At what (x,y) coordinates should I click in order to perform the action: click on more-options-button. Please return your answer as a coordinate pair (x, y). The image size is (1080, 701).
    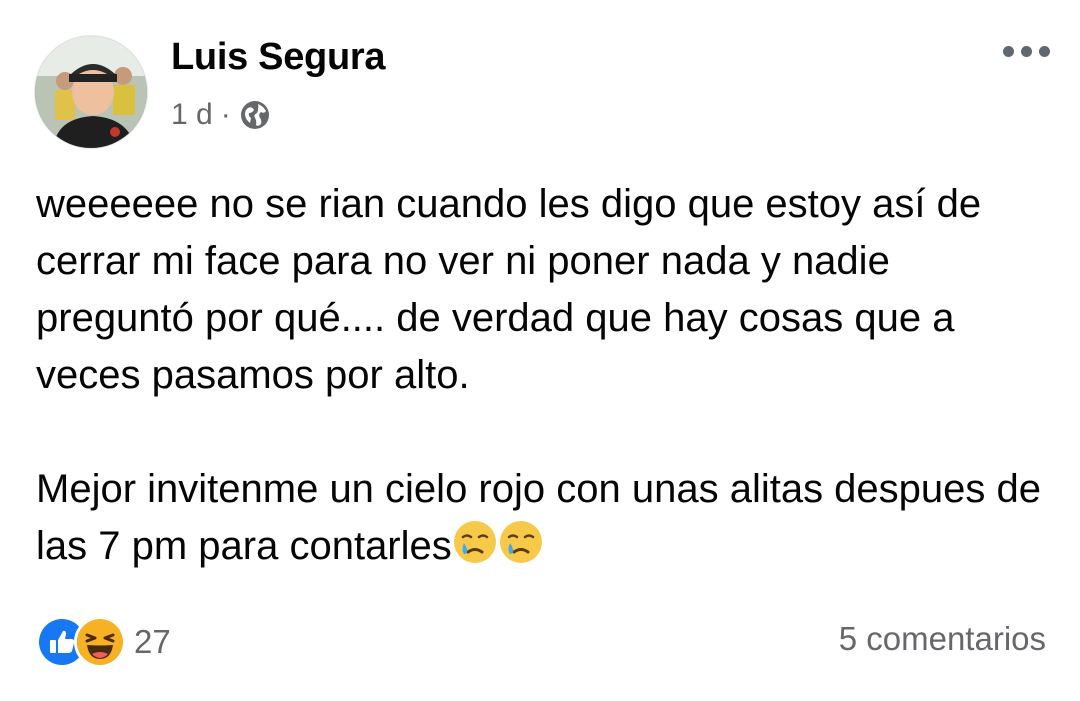
    Looking at the image, I should click on (1026, 51).